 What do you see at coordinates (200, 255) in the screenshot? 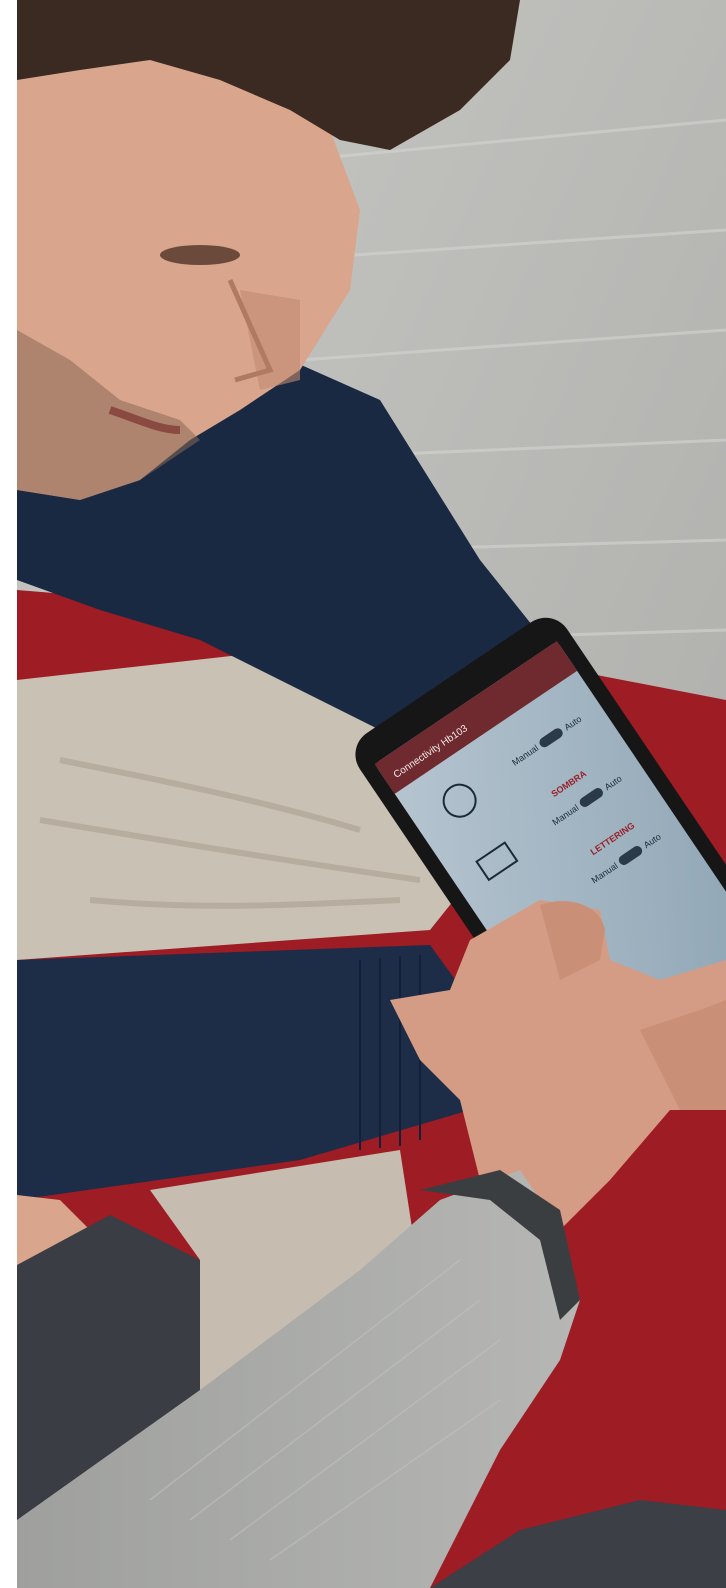
I see `eye-lid` at bounding box center [200, 255].